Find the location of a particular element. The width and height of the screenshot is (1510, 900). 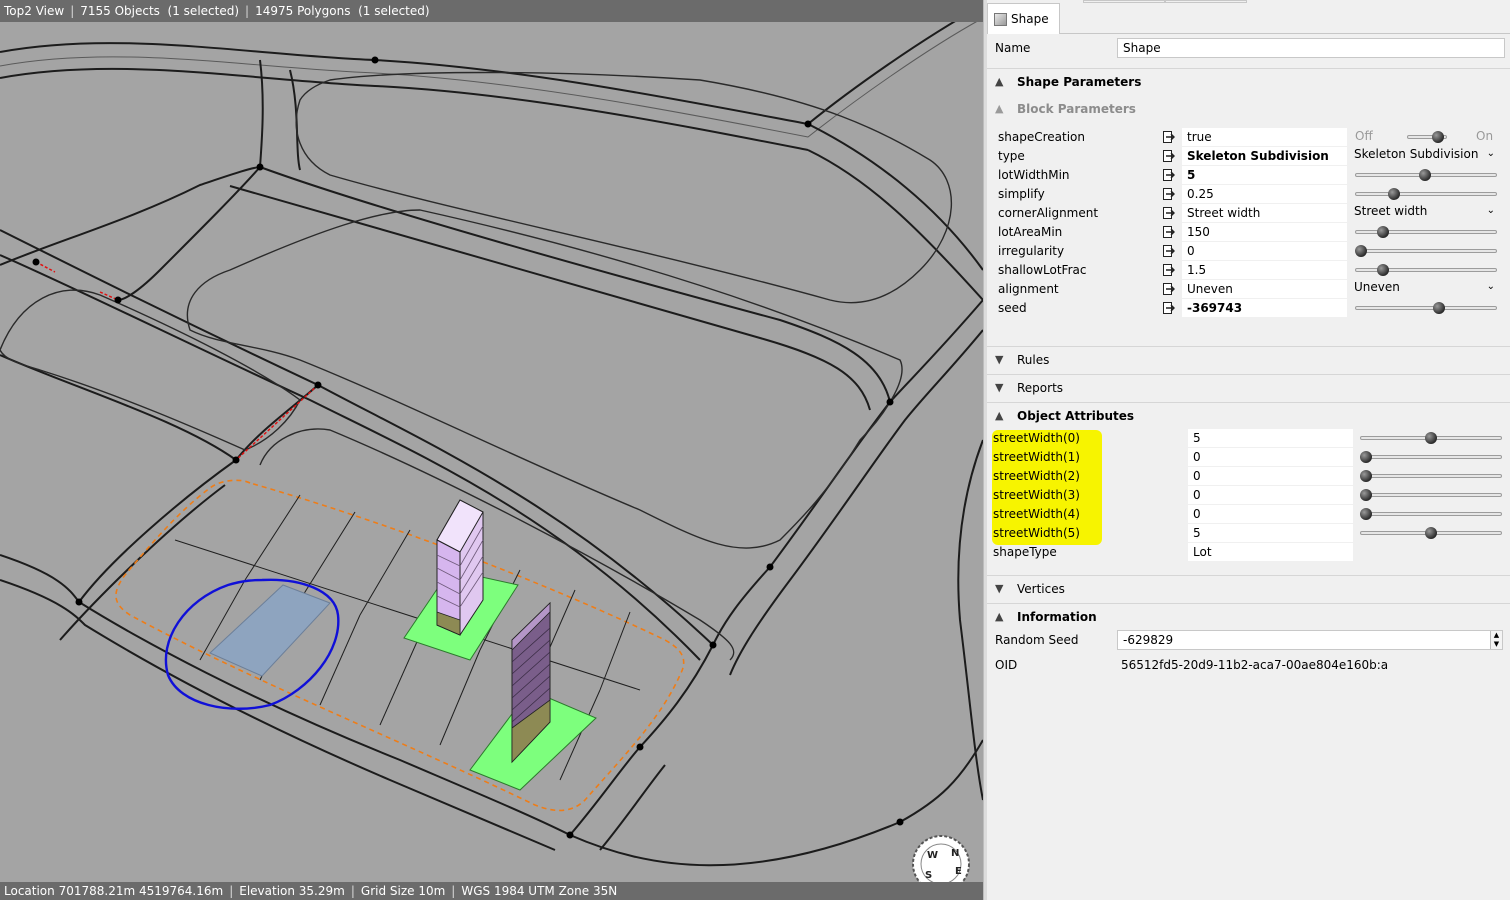

param-row-lotAreaMin: lotAreaMin 150 is located at coordinates (1248, 232).